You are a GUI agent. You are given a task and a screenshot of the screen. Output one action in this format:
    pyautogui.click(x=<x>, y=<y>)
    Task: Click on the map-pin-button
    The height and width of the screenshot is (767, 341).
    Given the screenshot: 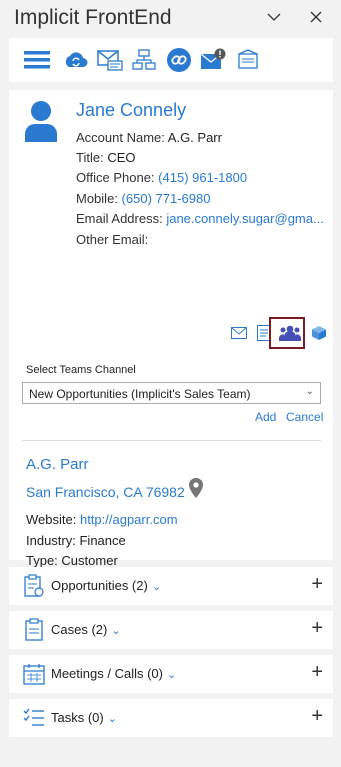 What is the action you would take?
    pyautogui.click(x=196, y=490)
    